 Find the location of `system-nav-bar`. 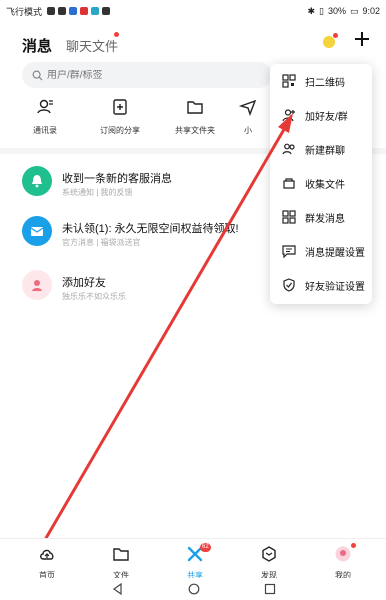

system-nav-bar is located at coordinates (193, 589).